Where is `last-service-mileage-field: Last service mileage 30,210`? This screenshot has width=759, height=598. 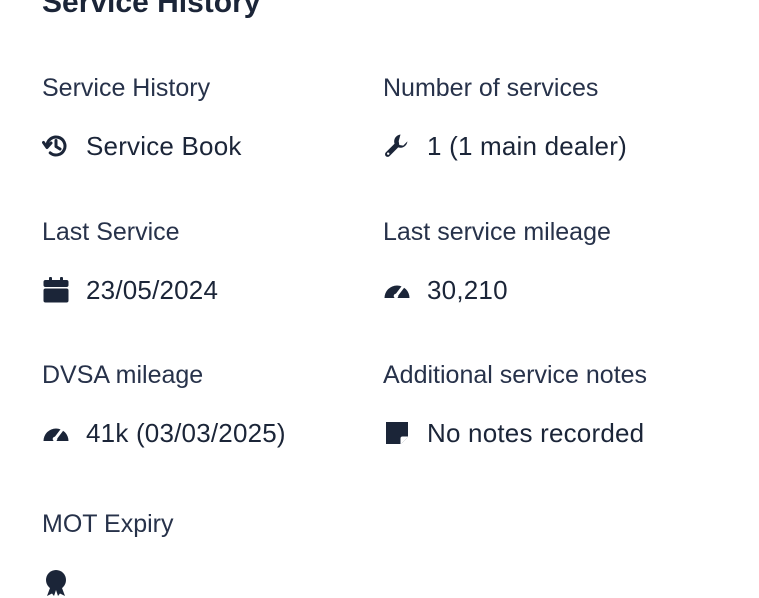
last-service-mileage-field: Last service mileage 30,210 is located at coordinates (548, 261).